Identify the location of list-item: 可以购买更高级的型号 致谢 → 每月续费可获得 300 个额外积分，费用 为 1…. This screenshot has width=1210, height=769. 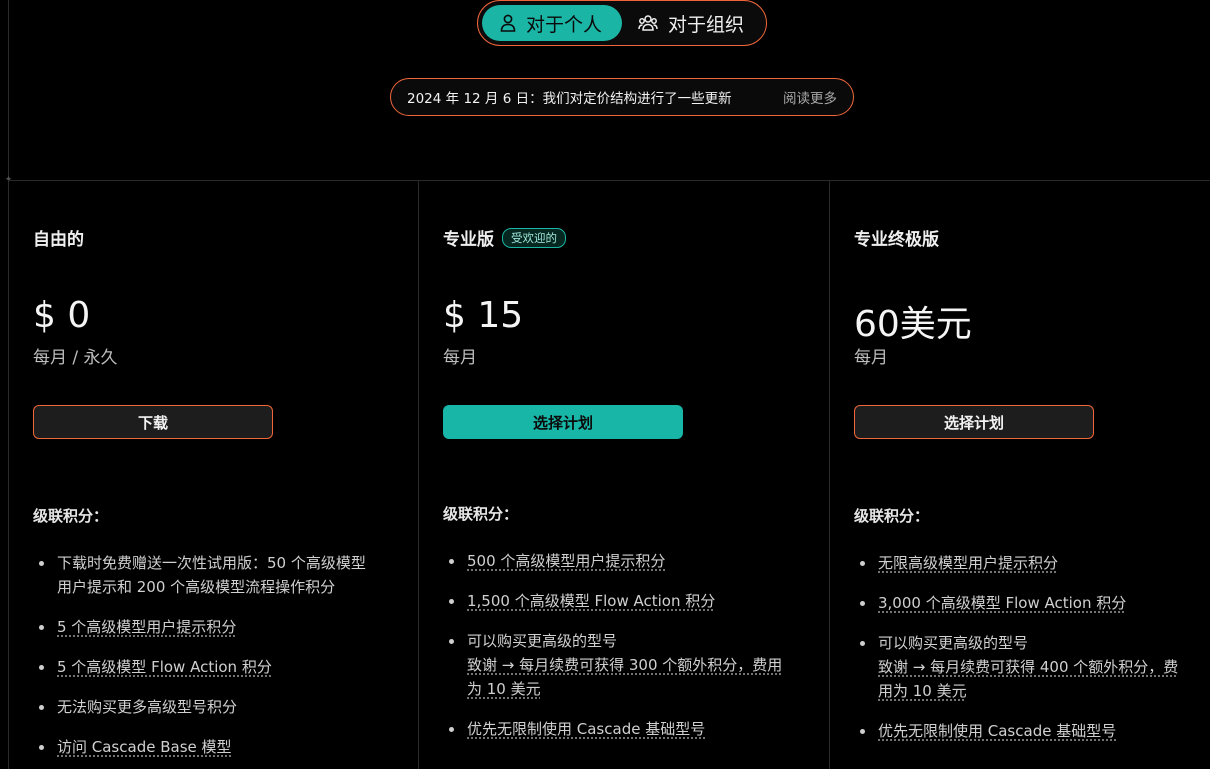
(629, 665).